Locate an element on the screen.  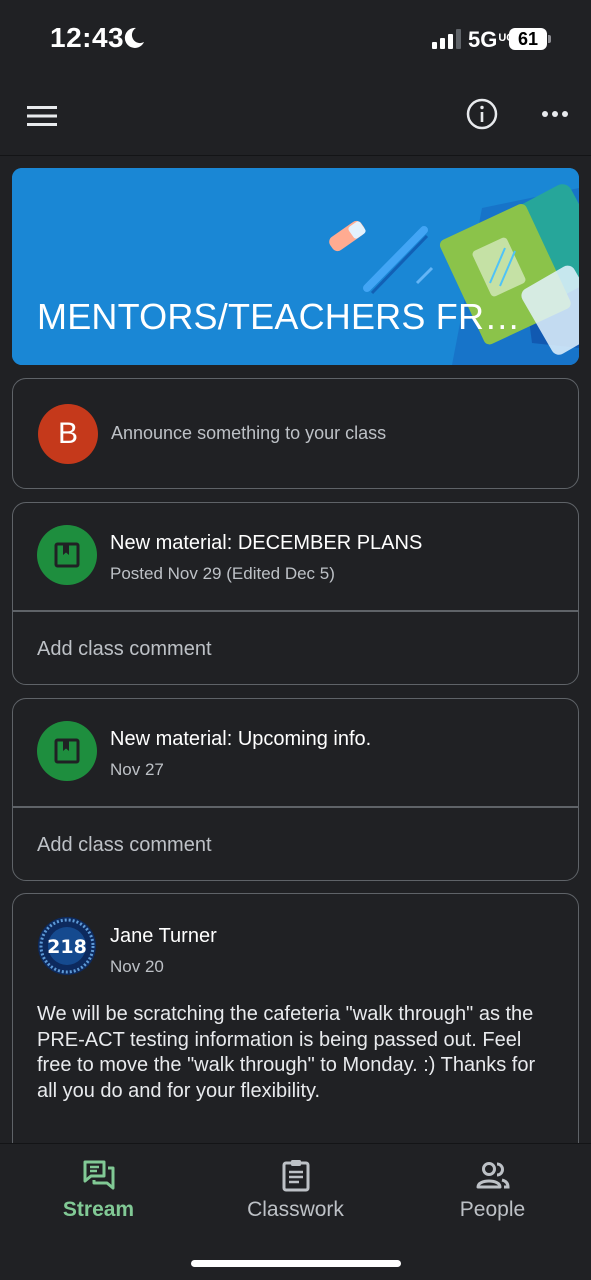
post-date: Posted Nov 29 (Edited Dec 5) is located at coordinates (222, 573).